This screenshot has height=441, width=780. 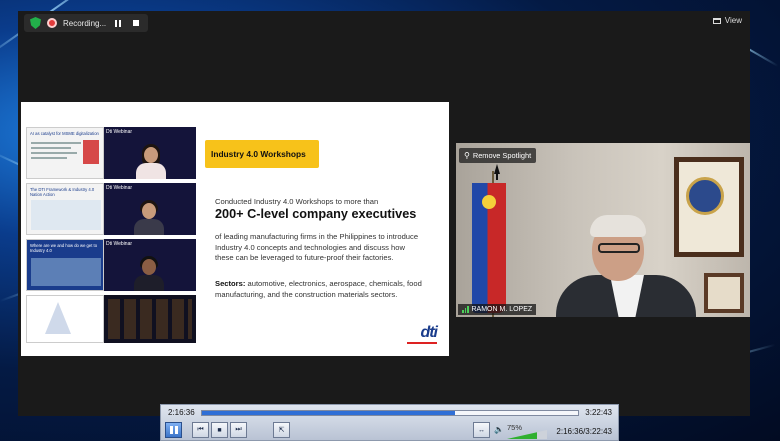 I want to click on fullscreen-icon: ⇱, so click(x=281, y=430).